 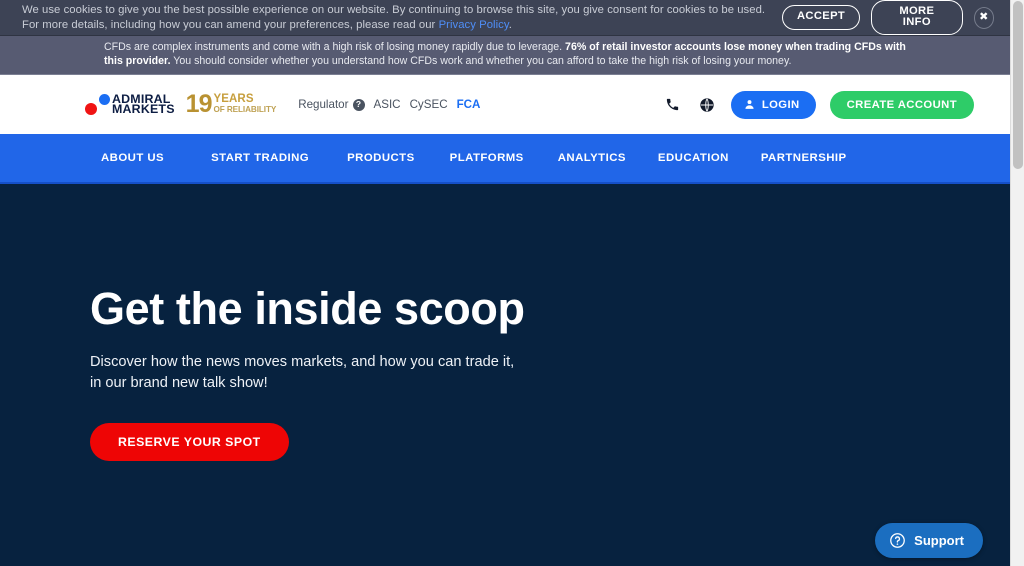 I want to click on support-widget-button: Support, so click(x=929, y=540).